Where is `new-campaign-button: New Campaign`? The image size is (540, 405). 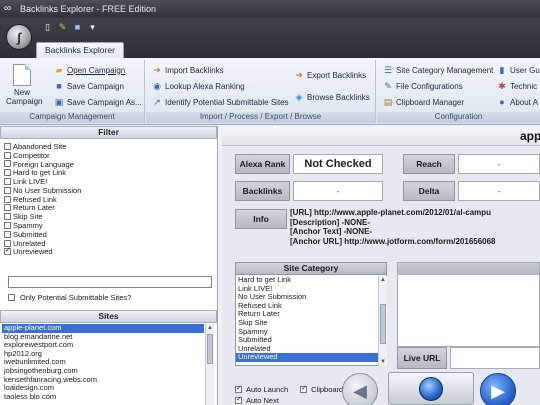 new-campaign-button: New Campaign is located at coordinates (24, 85).